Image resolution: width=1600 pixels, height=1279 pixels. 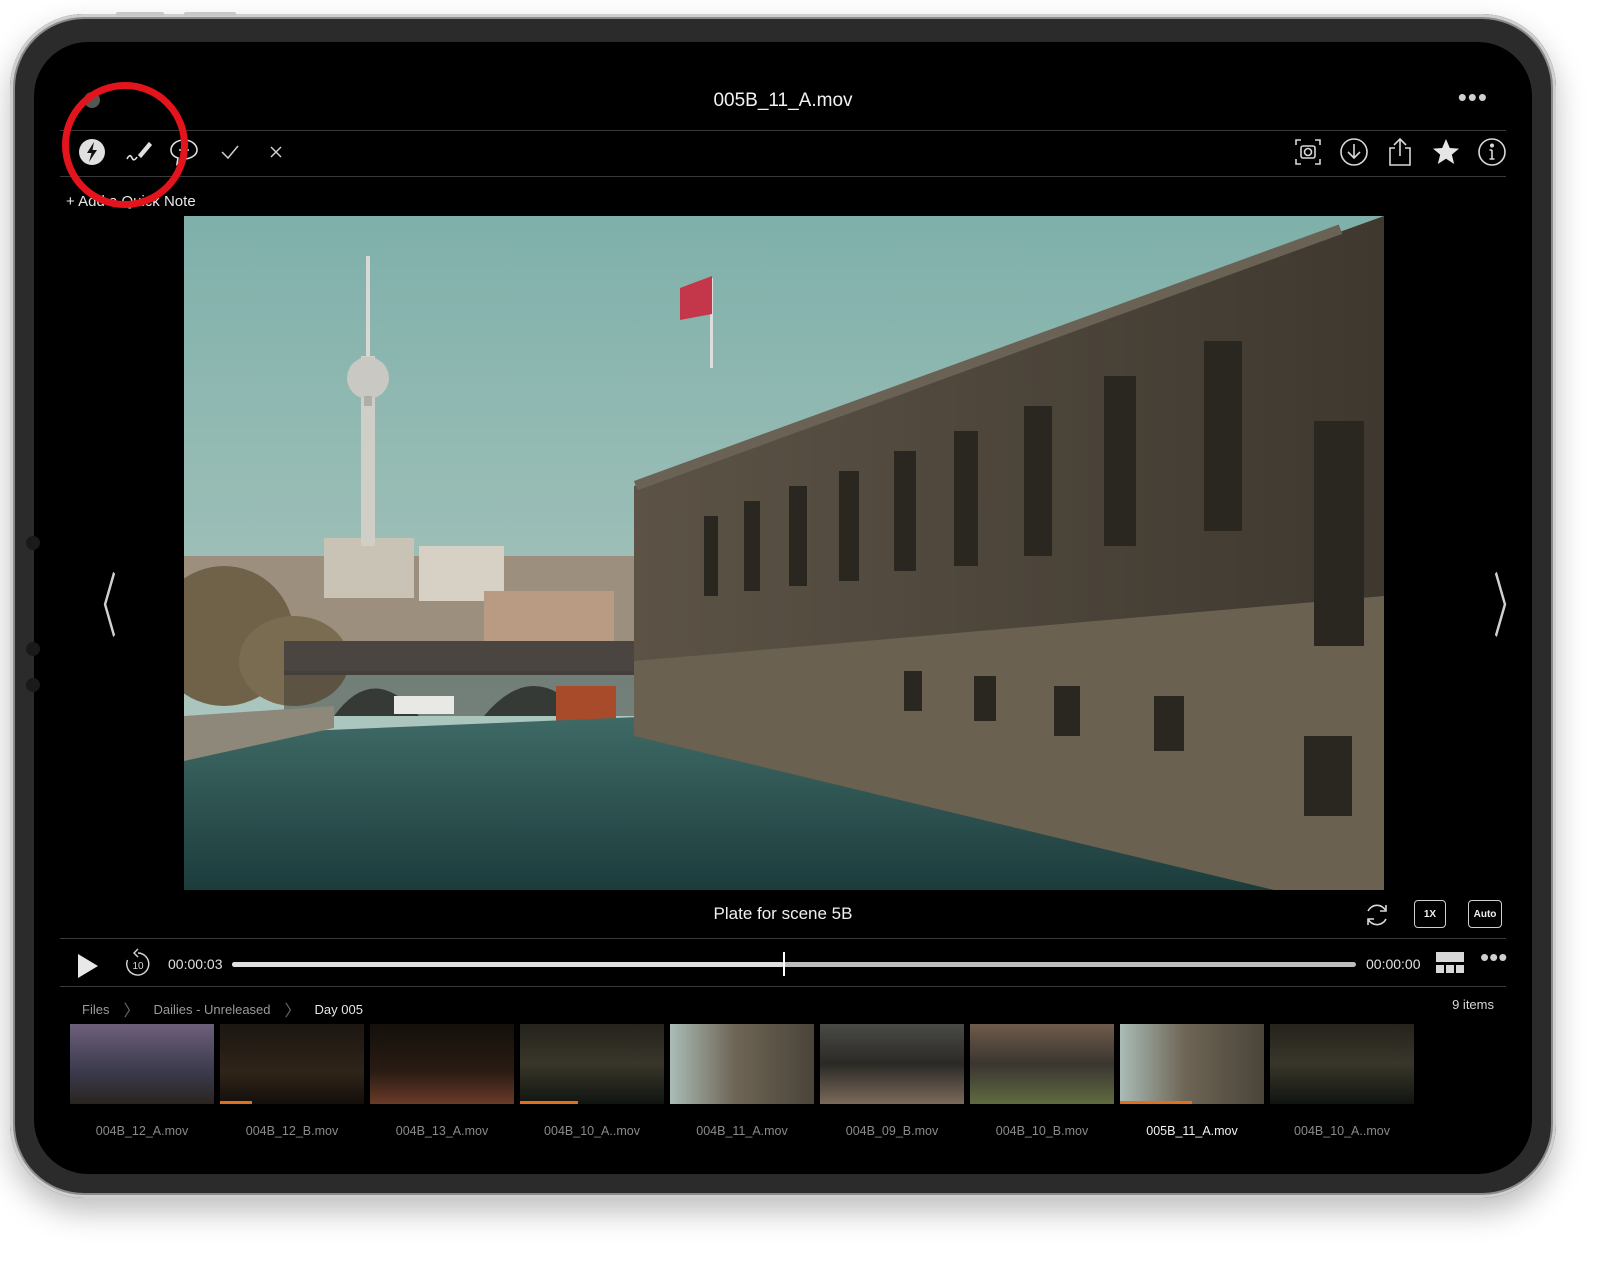 I want to click on playhead, so click(x=783, y=964).